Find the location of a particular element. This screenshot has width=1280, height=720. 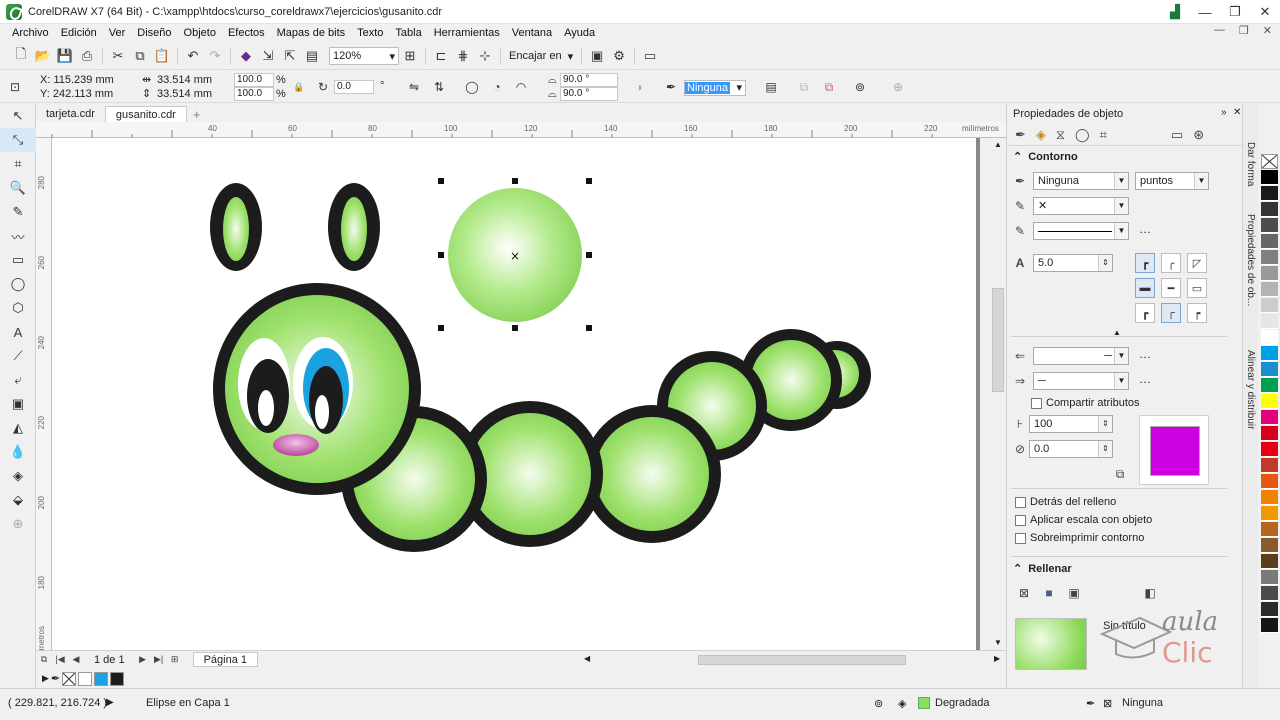

menu-ver: Ver is located at coordinates (117, 33).